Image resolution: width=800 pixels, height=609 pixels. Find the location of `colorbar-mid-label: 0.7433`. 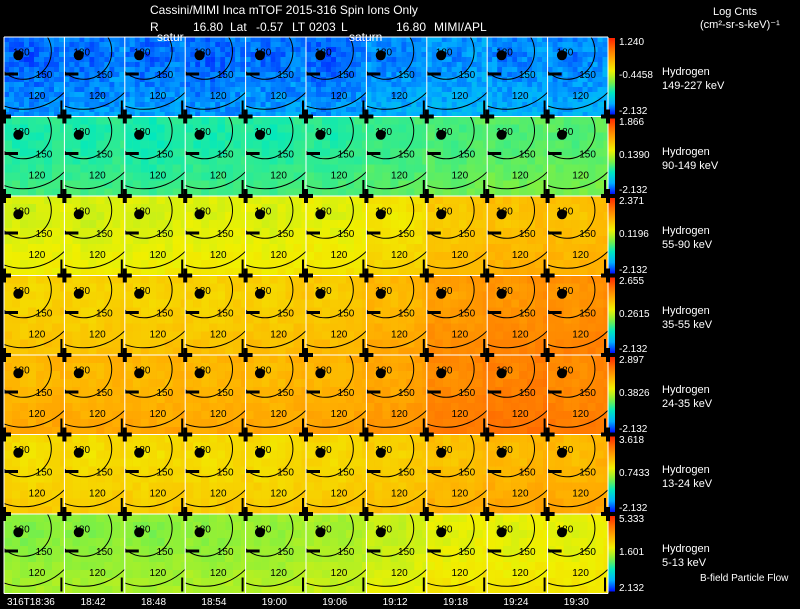

colorbar-mid-label: 0.7433 is located at coordinates (634, 473).